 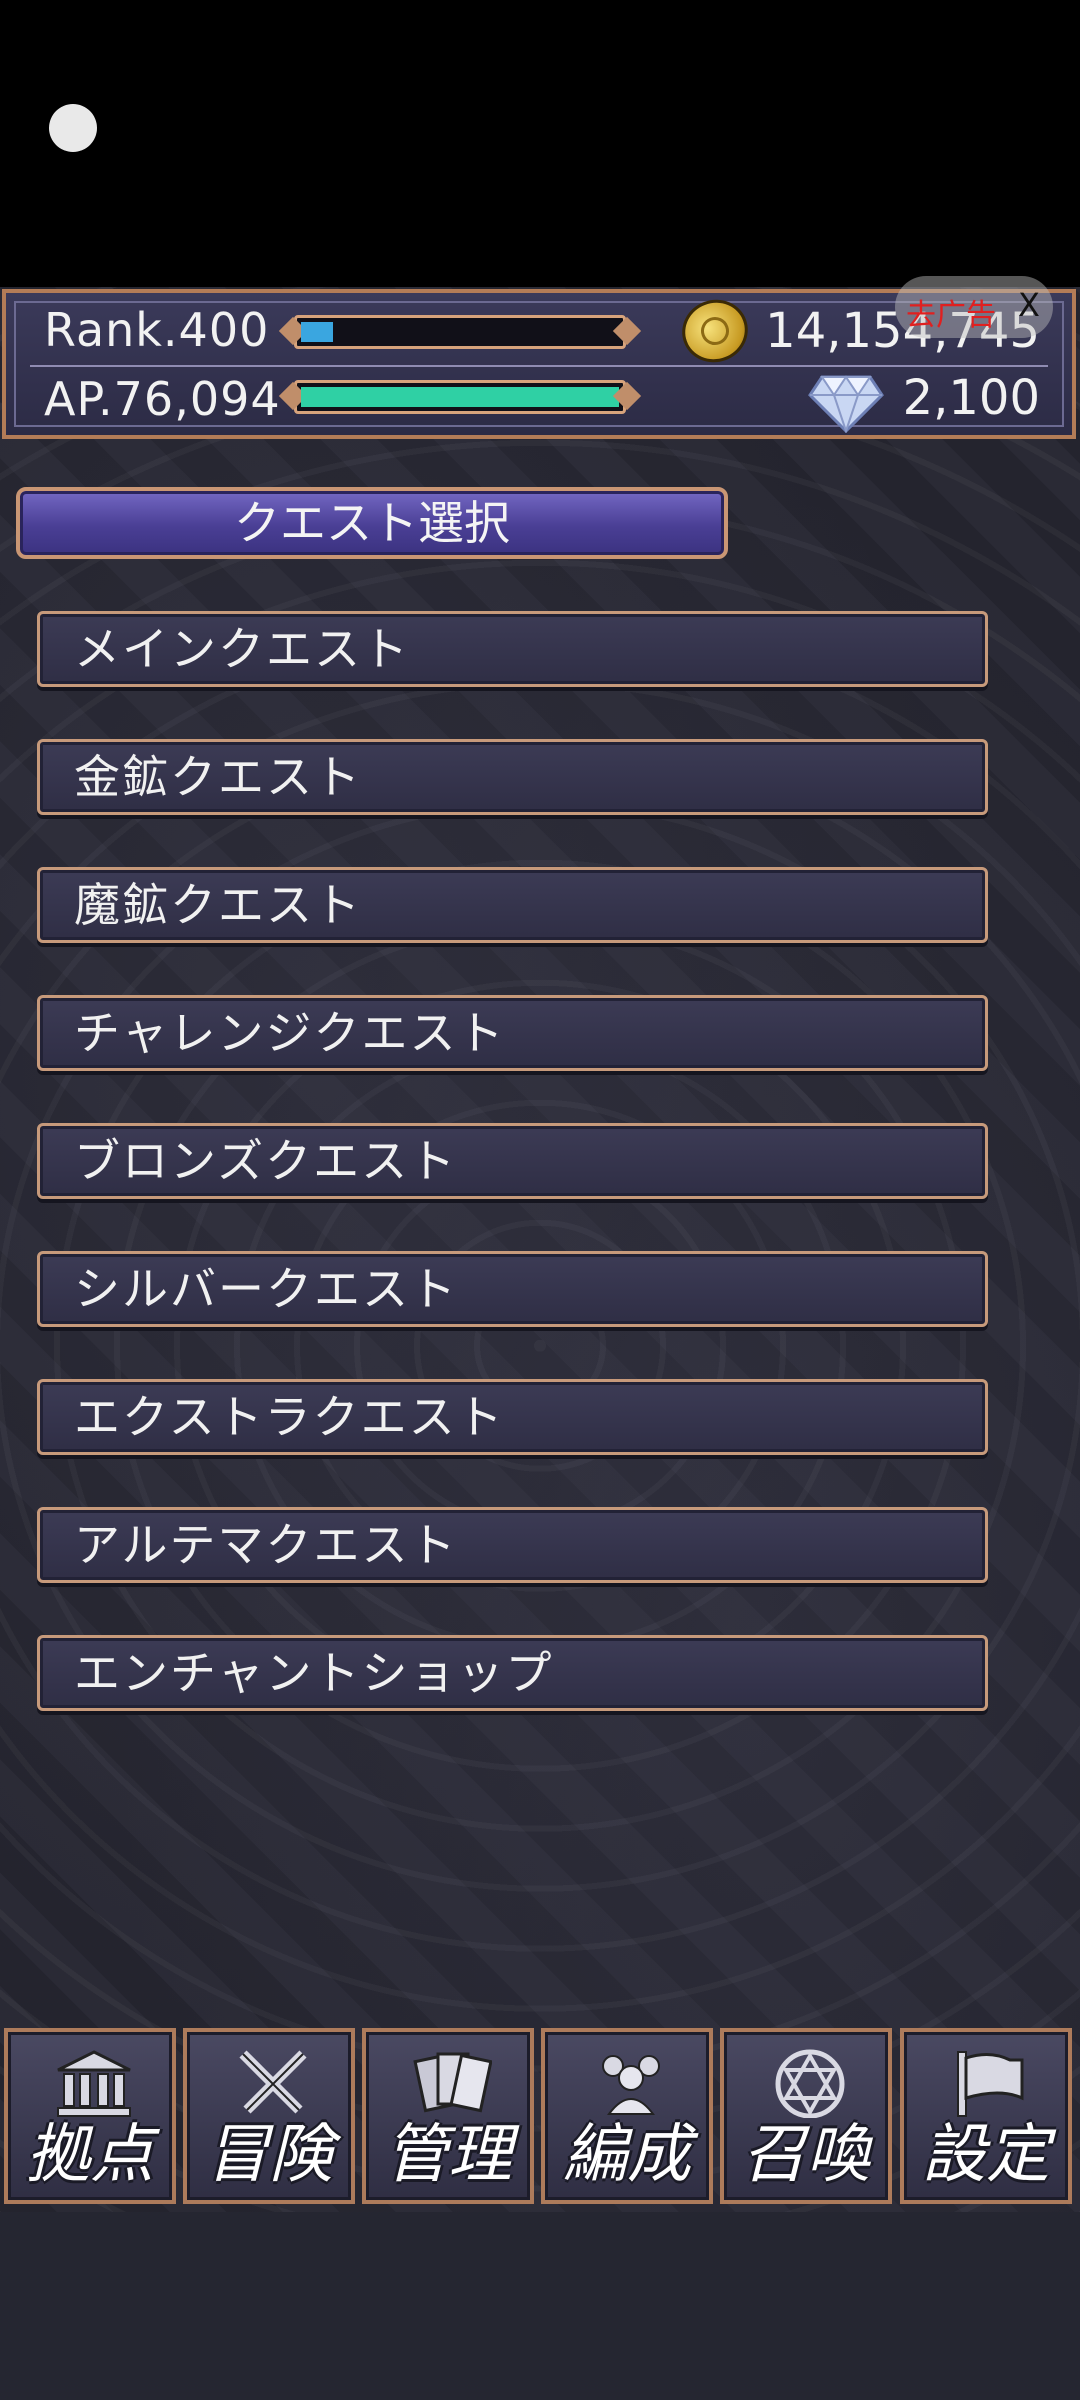 I want to click on nav-base-button: 拠点, so click(x=90, y=2116).